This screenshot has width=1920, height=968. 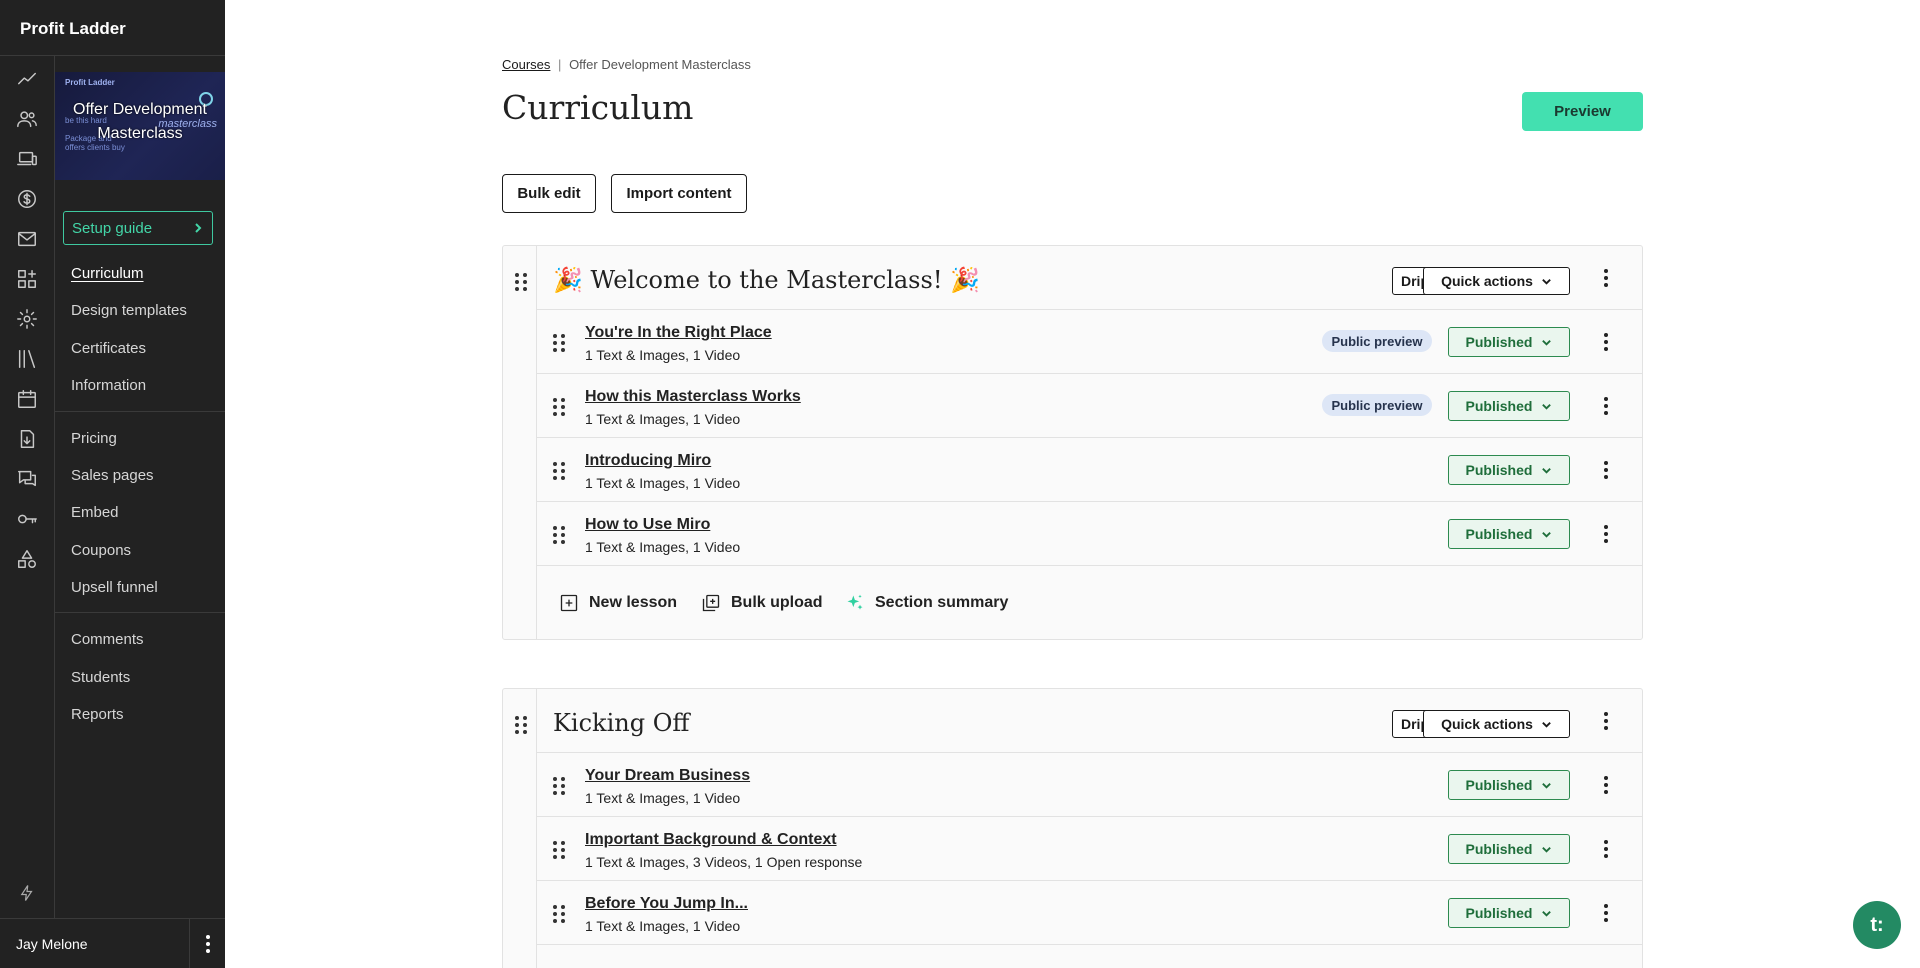 I want to click on key-icon, so click(x=27, y=519).